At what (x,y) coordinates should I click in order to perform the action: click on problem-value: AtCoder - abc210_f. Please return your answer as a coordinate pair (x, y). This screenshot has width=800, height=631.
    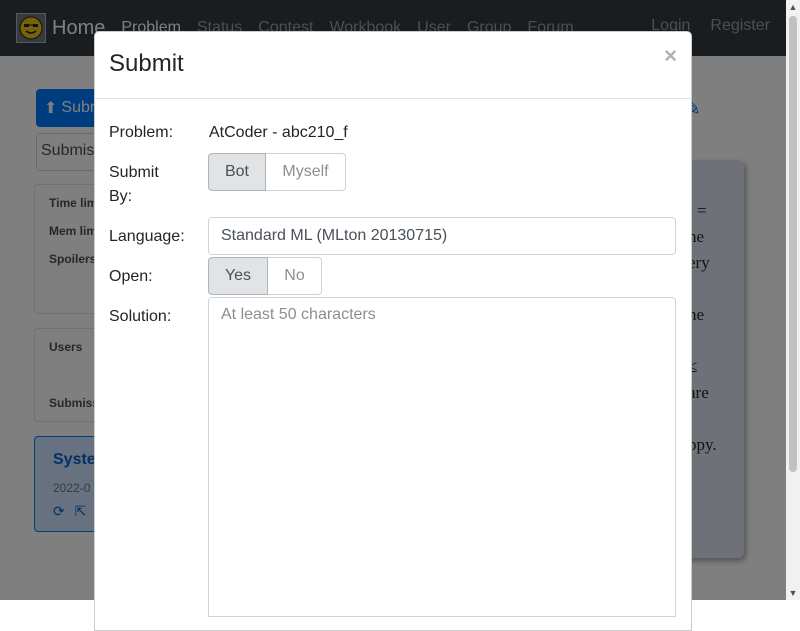
    Looking at the image, I should click on (278, 132).